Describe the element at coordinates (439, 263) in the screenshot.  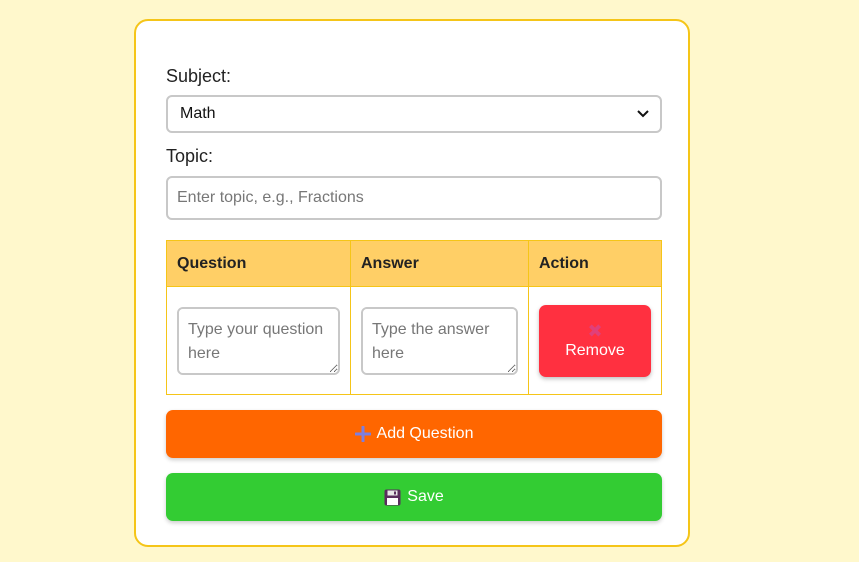
I see `answer-column-header: Answer` at that location.